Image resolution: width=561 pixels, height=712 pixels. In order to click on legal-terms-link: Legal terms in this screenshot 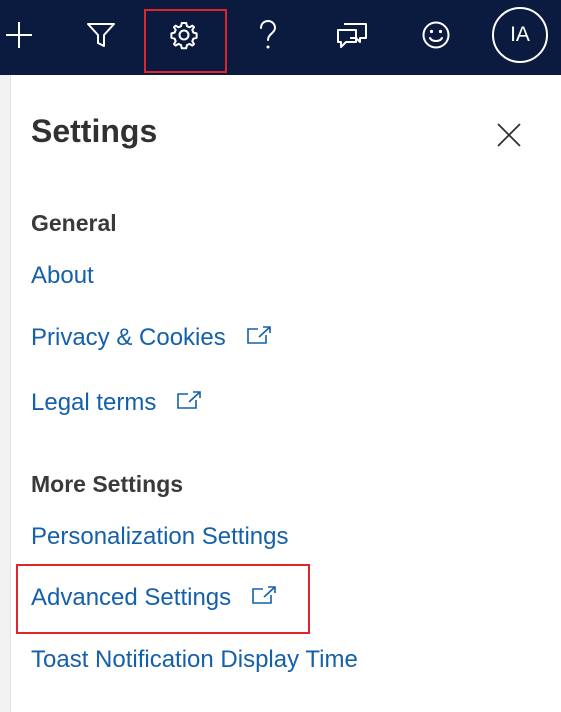, I will do `click(116, 403)`.